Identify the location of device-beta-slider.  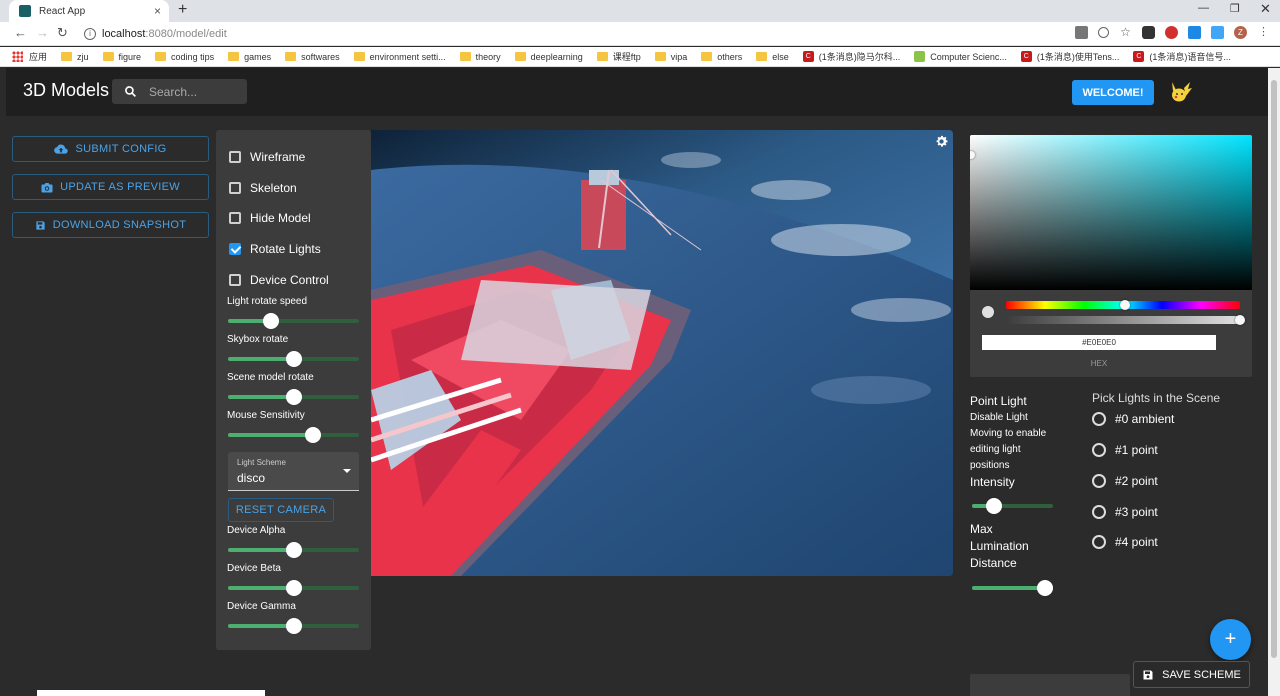
(293, 588).